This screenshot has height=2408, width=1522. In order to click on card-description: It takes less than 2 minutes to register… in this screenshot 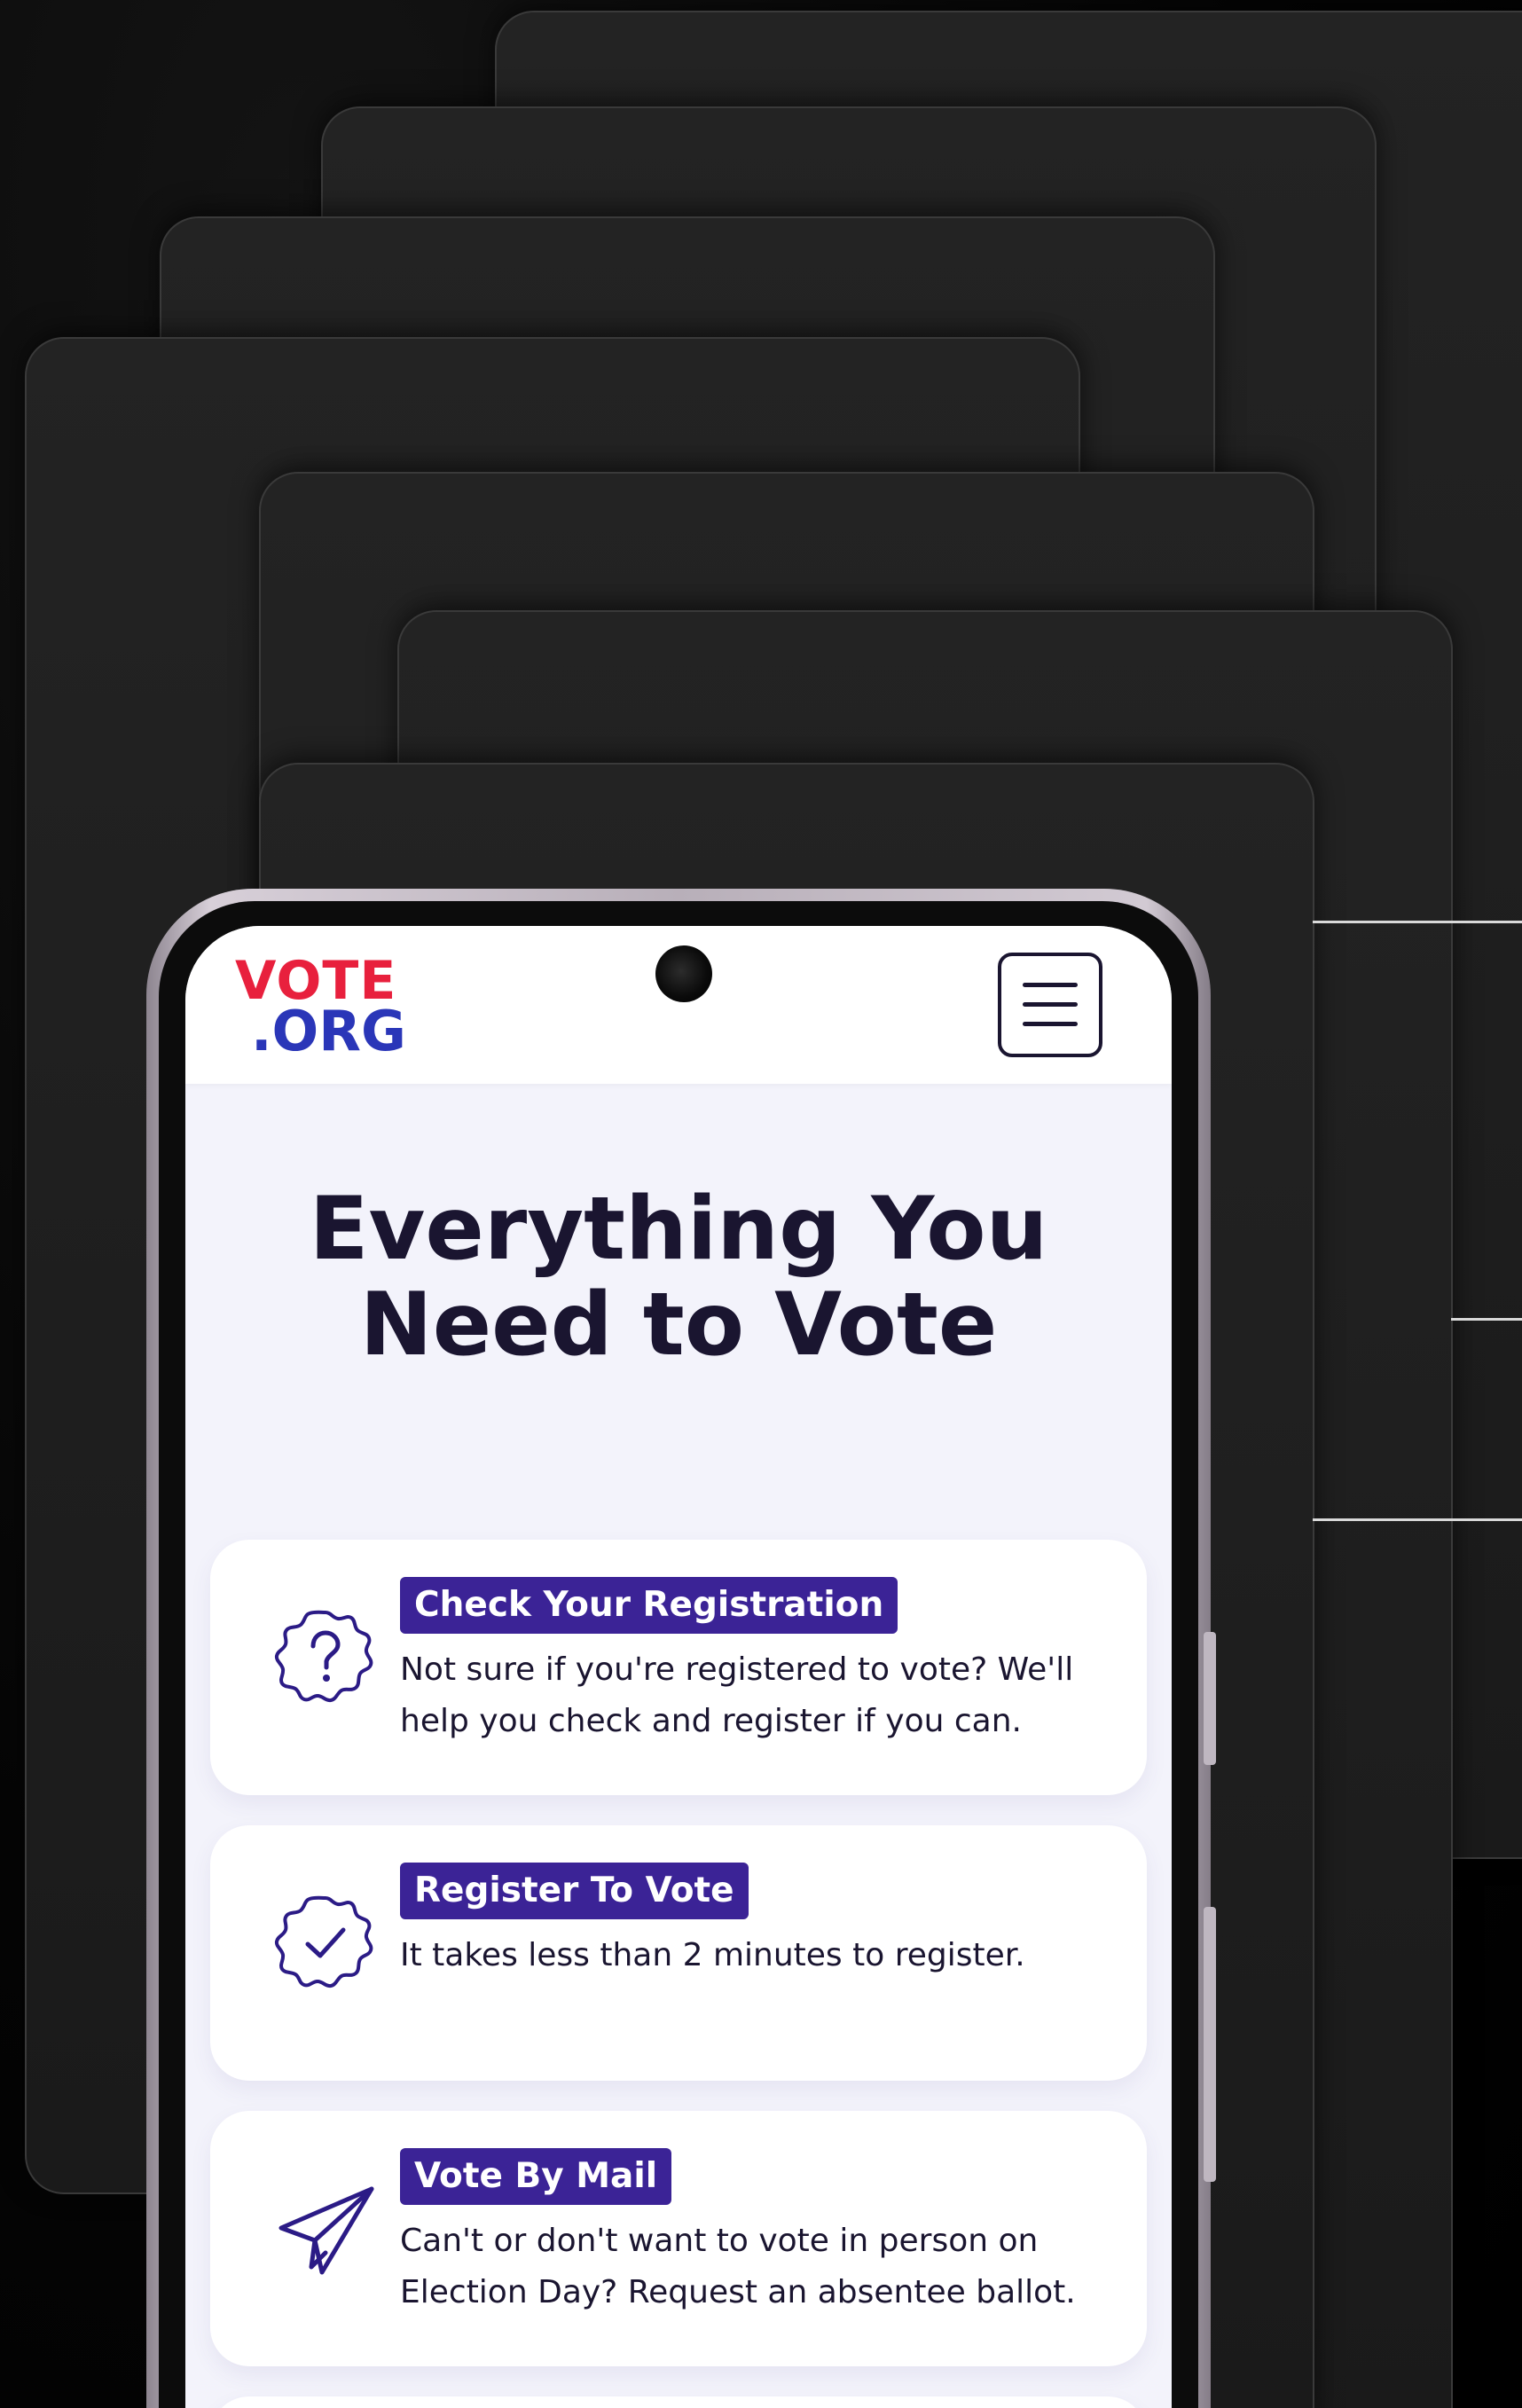, I will do `click(756, 1955)`.